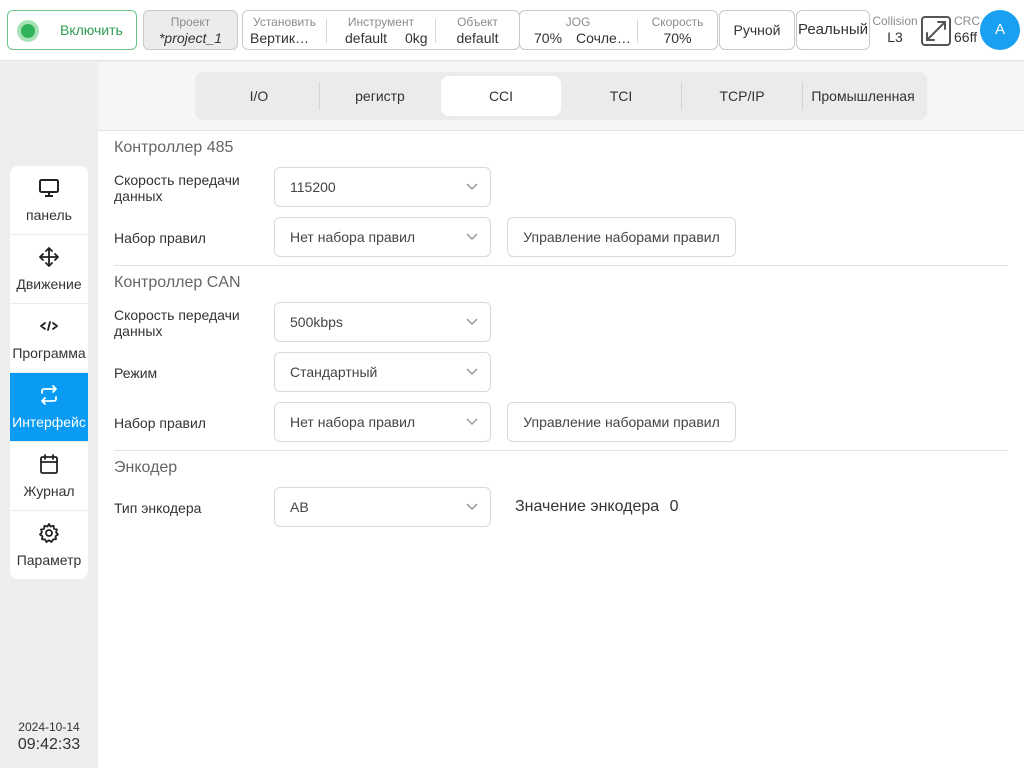  Describe the element at coordinates (49, 744) in the screenshot. I see `current-time: 09:42:33` at that location.